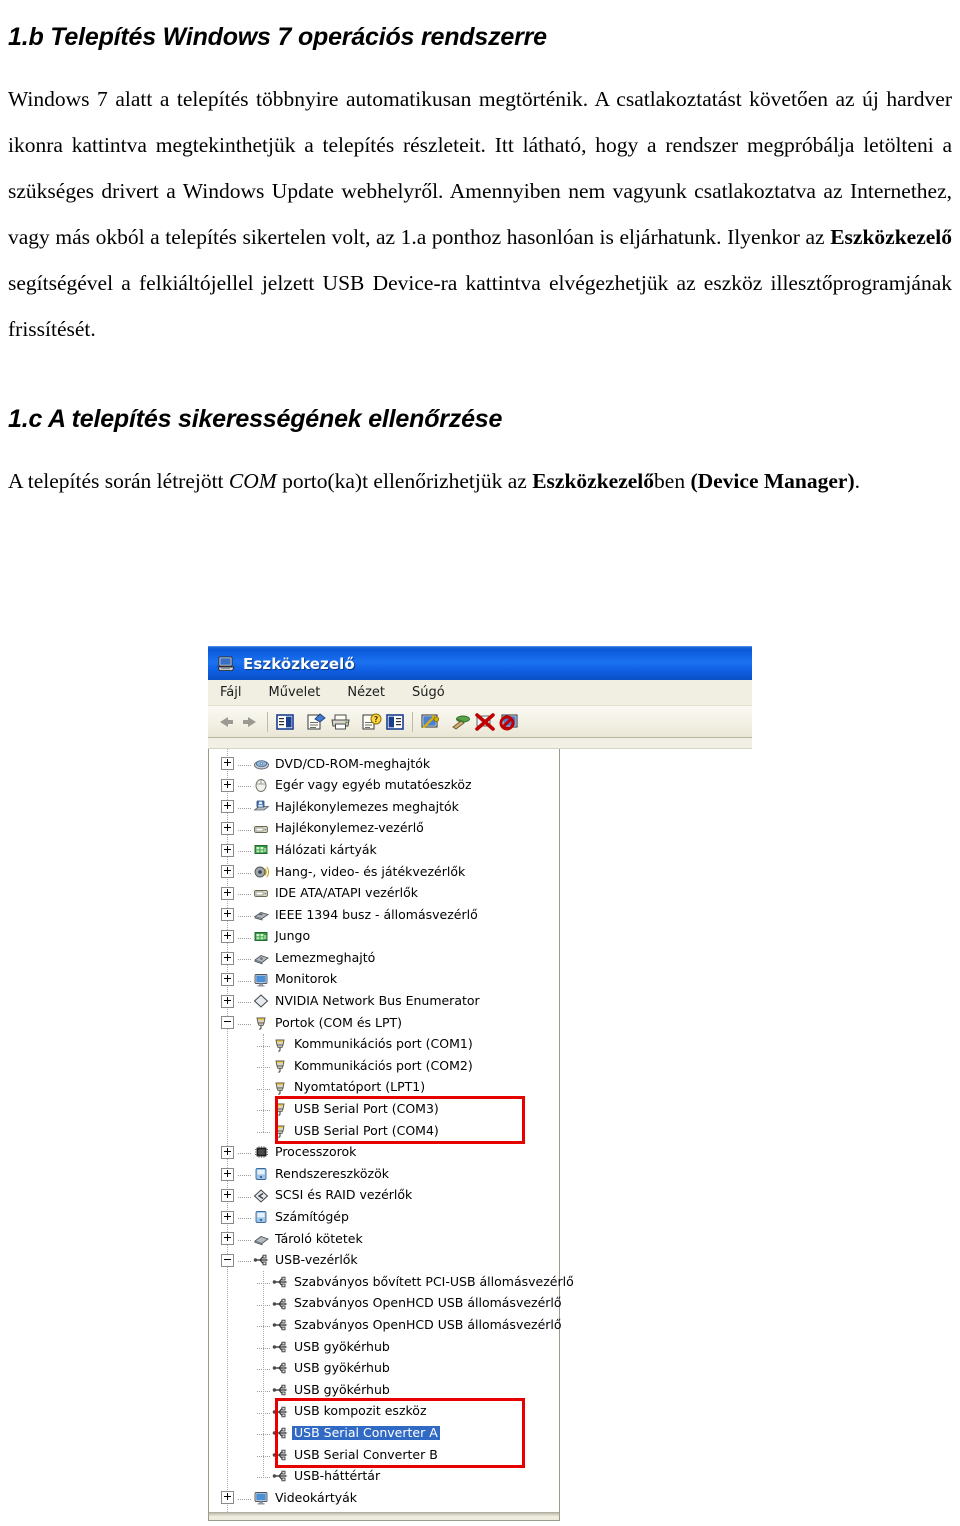  I want to click on ide-controller-icon, so click(261, 893).